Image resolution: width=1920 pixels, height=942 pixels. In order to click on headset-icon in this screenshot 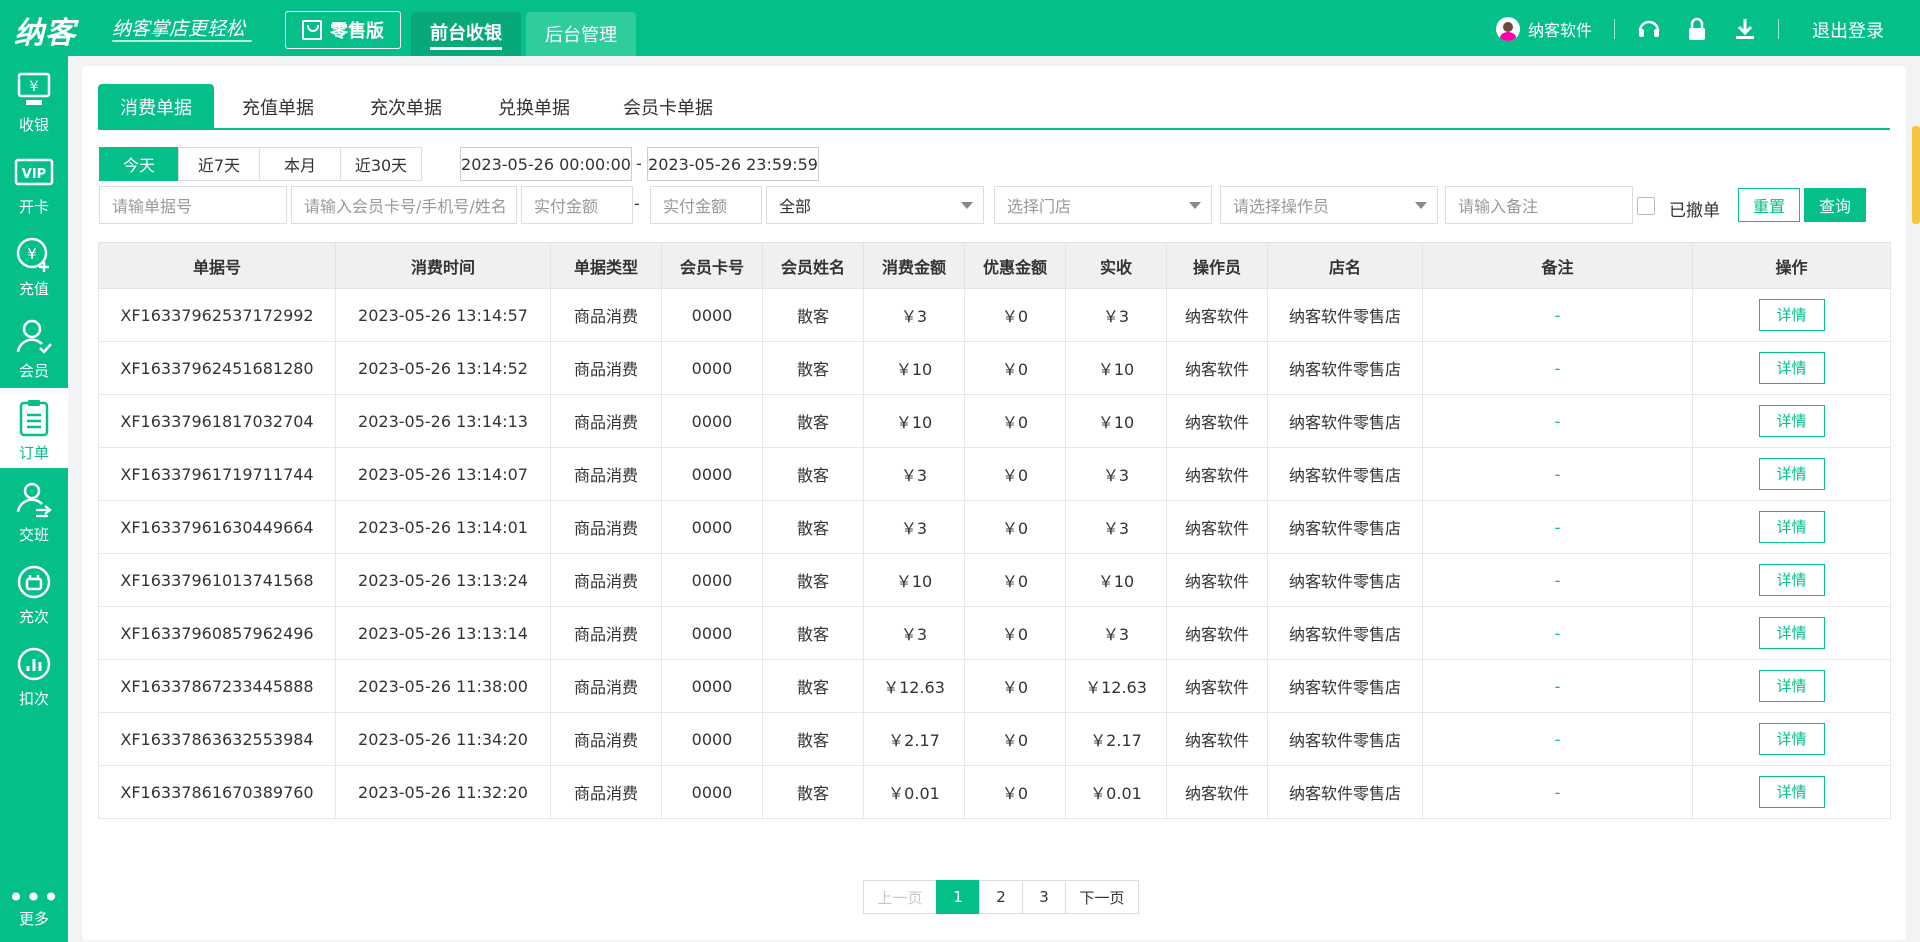, I will do `click(1649, 29)`.